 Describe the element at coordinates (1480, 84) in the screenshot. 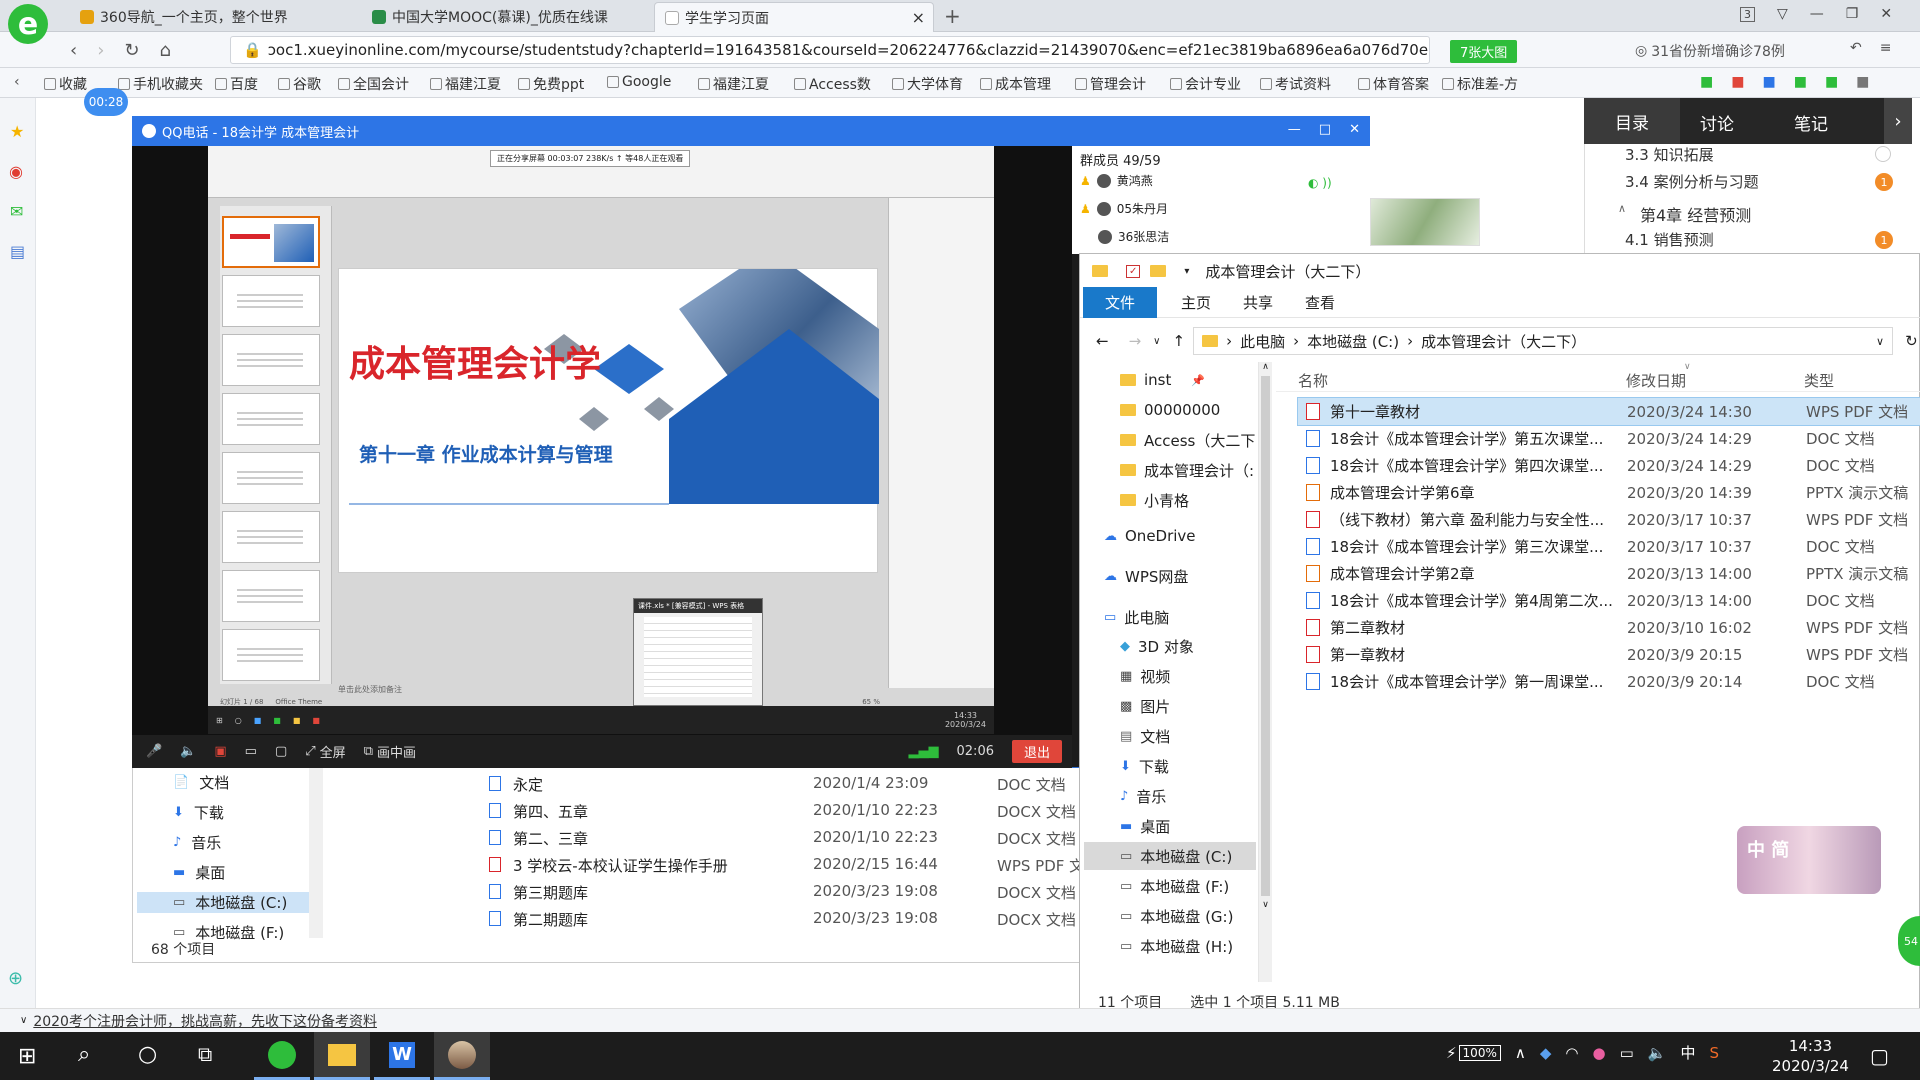

I see `bookmark-item: 标准差-方` at that location.